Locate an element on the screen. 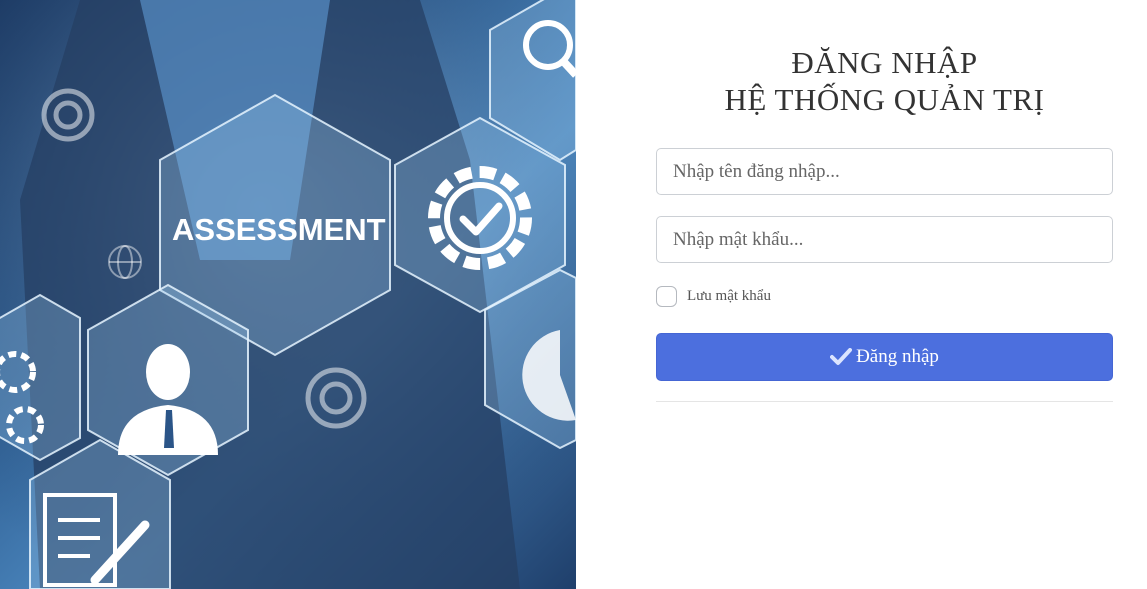 The image size is (1147, 589). login-button: Đăng nhập is located at coordinates (884, 357).